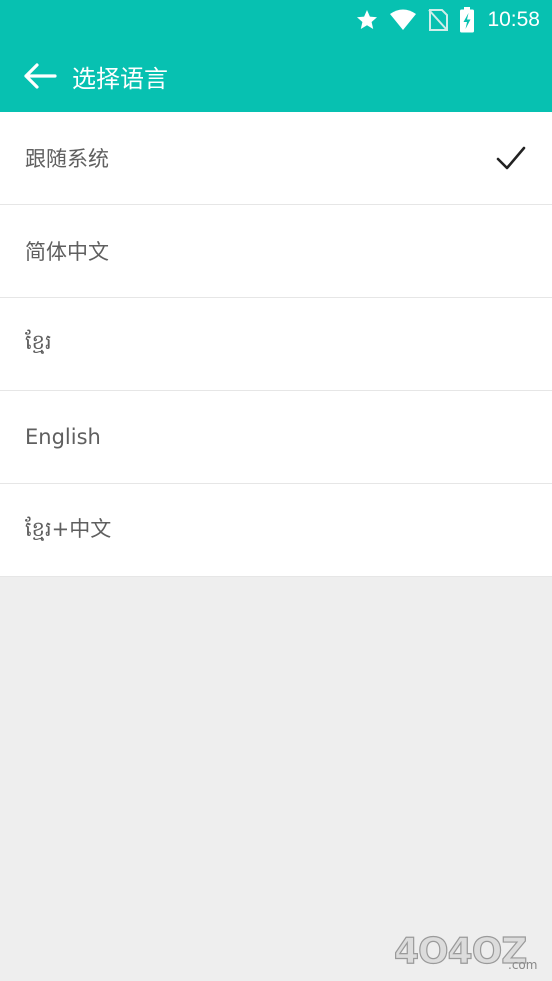 The image size is (552, 981). I want to click on language-item-khmer: ខ្មែរ, so click(276, 344).